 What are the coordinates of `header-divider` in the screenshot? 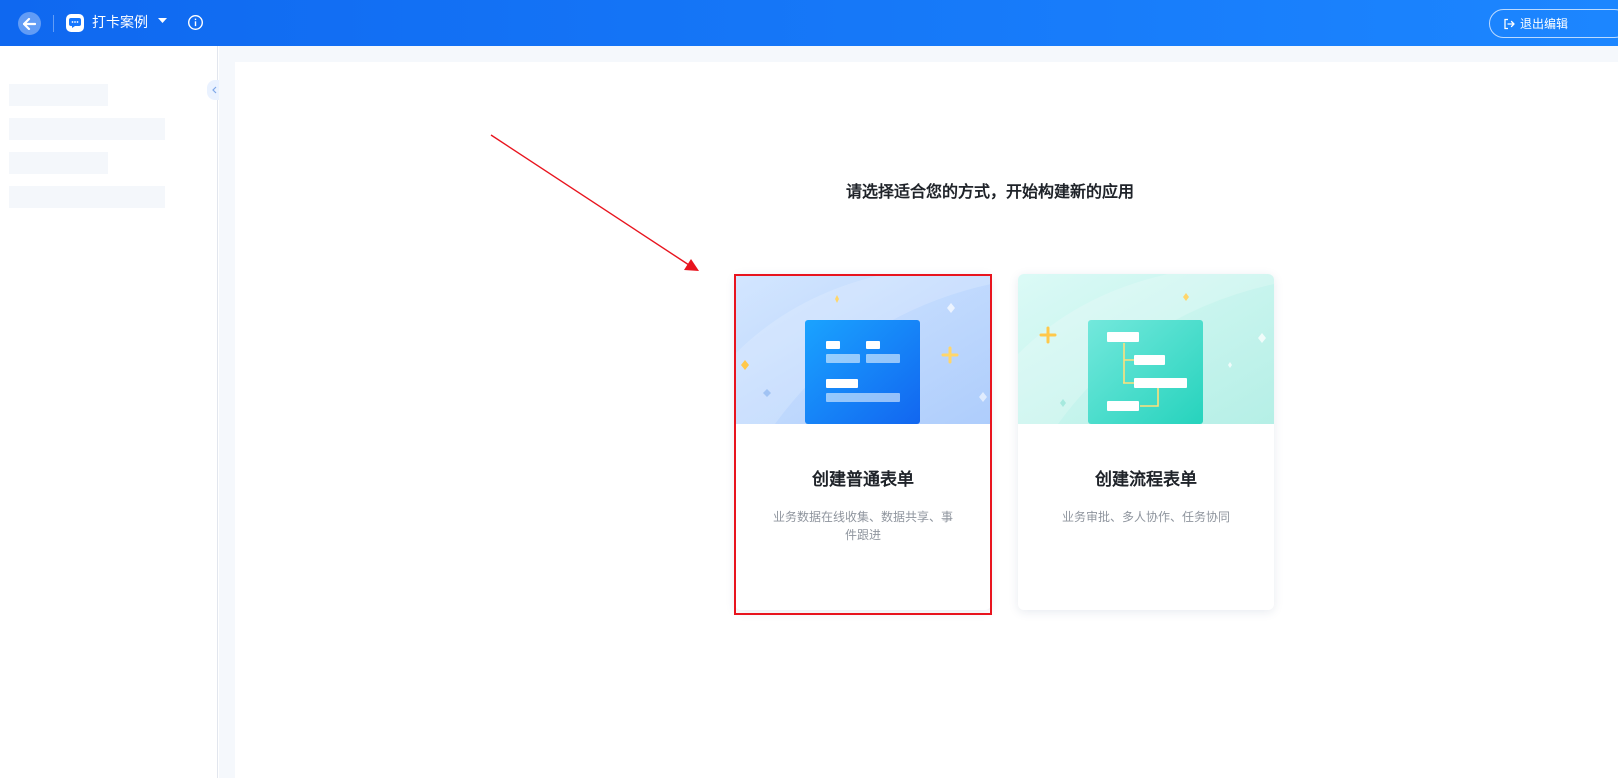 It's located at (53, 23).